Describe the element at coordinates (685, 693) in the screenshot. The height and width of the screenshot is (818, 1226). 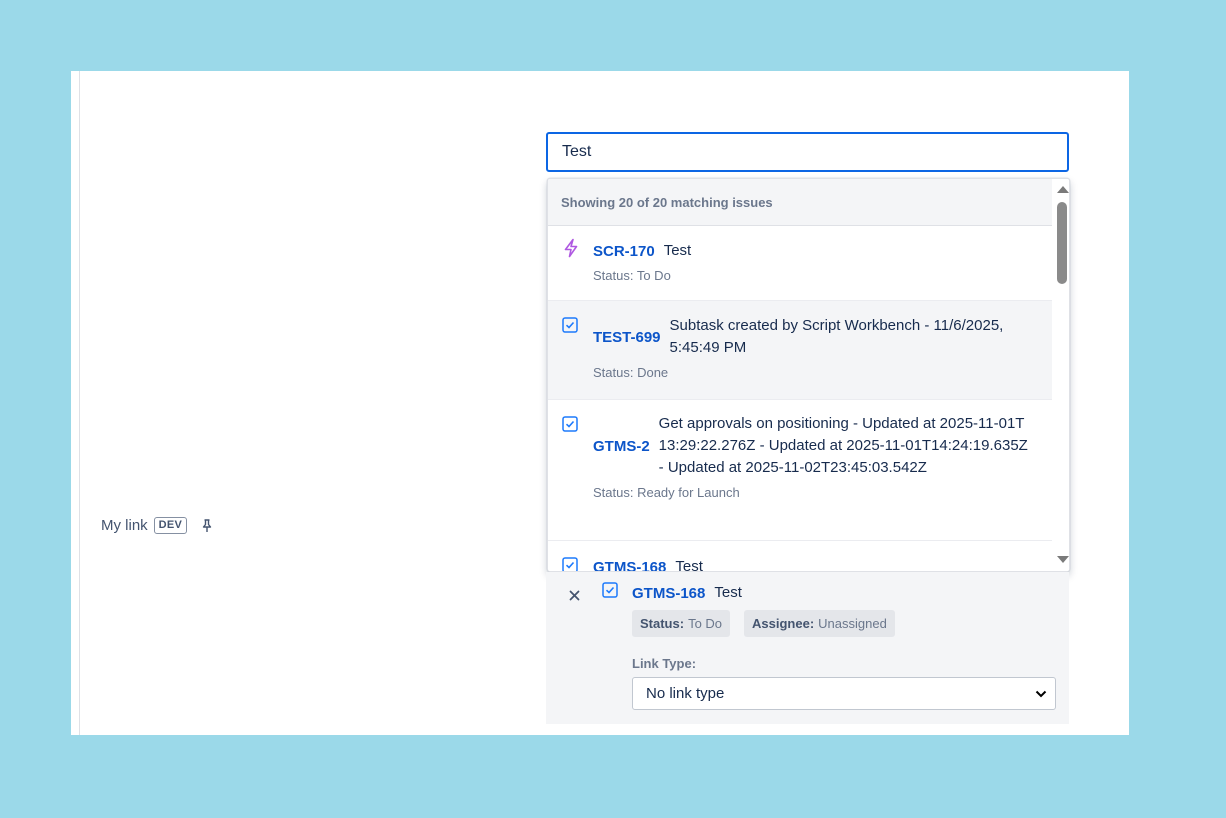
I see `link-type-value: No link type` at that location.